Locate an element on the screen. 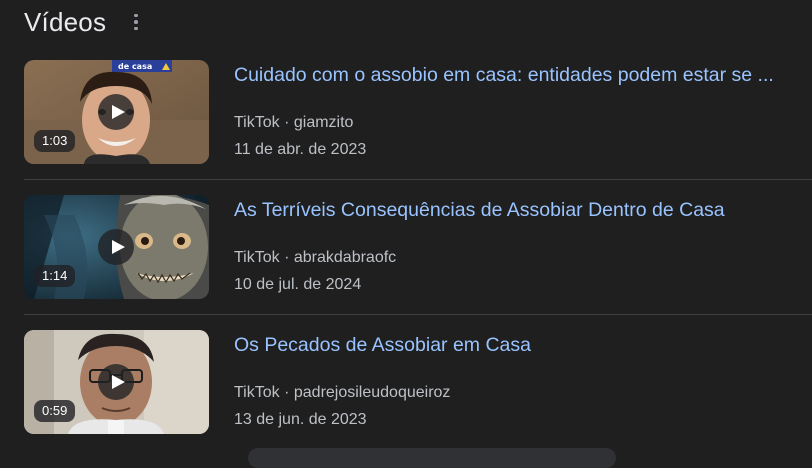  duration-badge: 0:59 is located at coordinates (55, 411).